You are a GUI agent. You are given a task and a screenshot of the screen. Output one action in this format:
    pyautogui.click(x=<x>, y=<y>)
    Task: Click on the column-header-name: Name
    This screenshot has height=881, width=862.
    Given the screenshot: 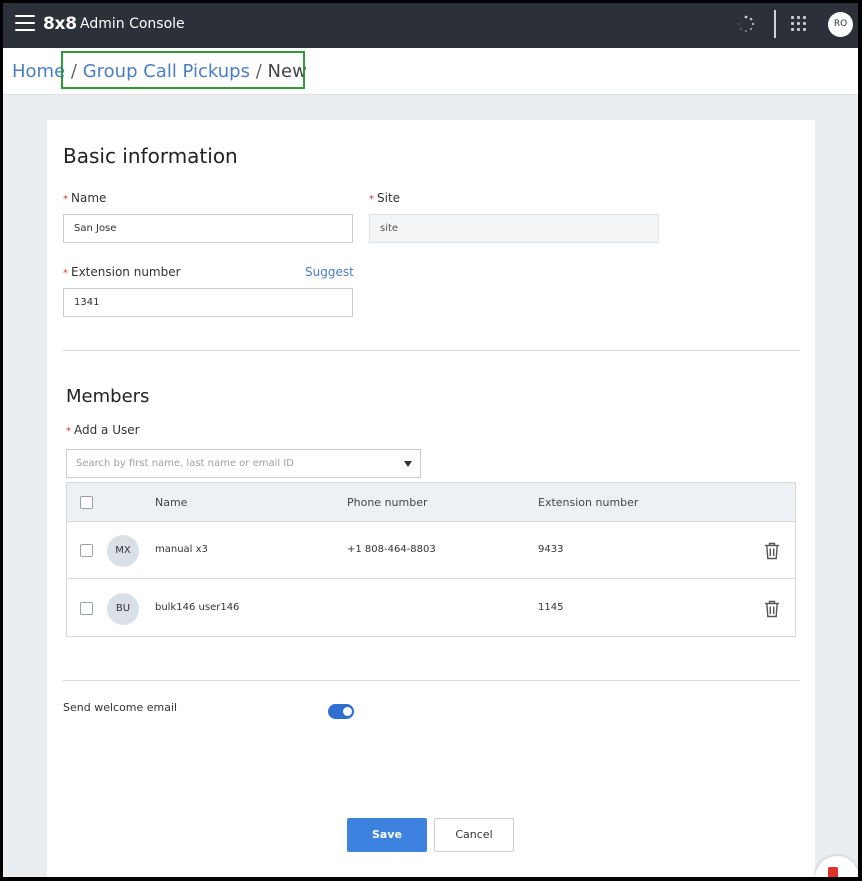 What is the action you would take?
    pyautogui.click(x=171, y=502)
    